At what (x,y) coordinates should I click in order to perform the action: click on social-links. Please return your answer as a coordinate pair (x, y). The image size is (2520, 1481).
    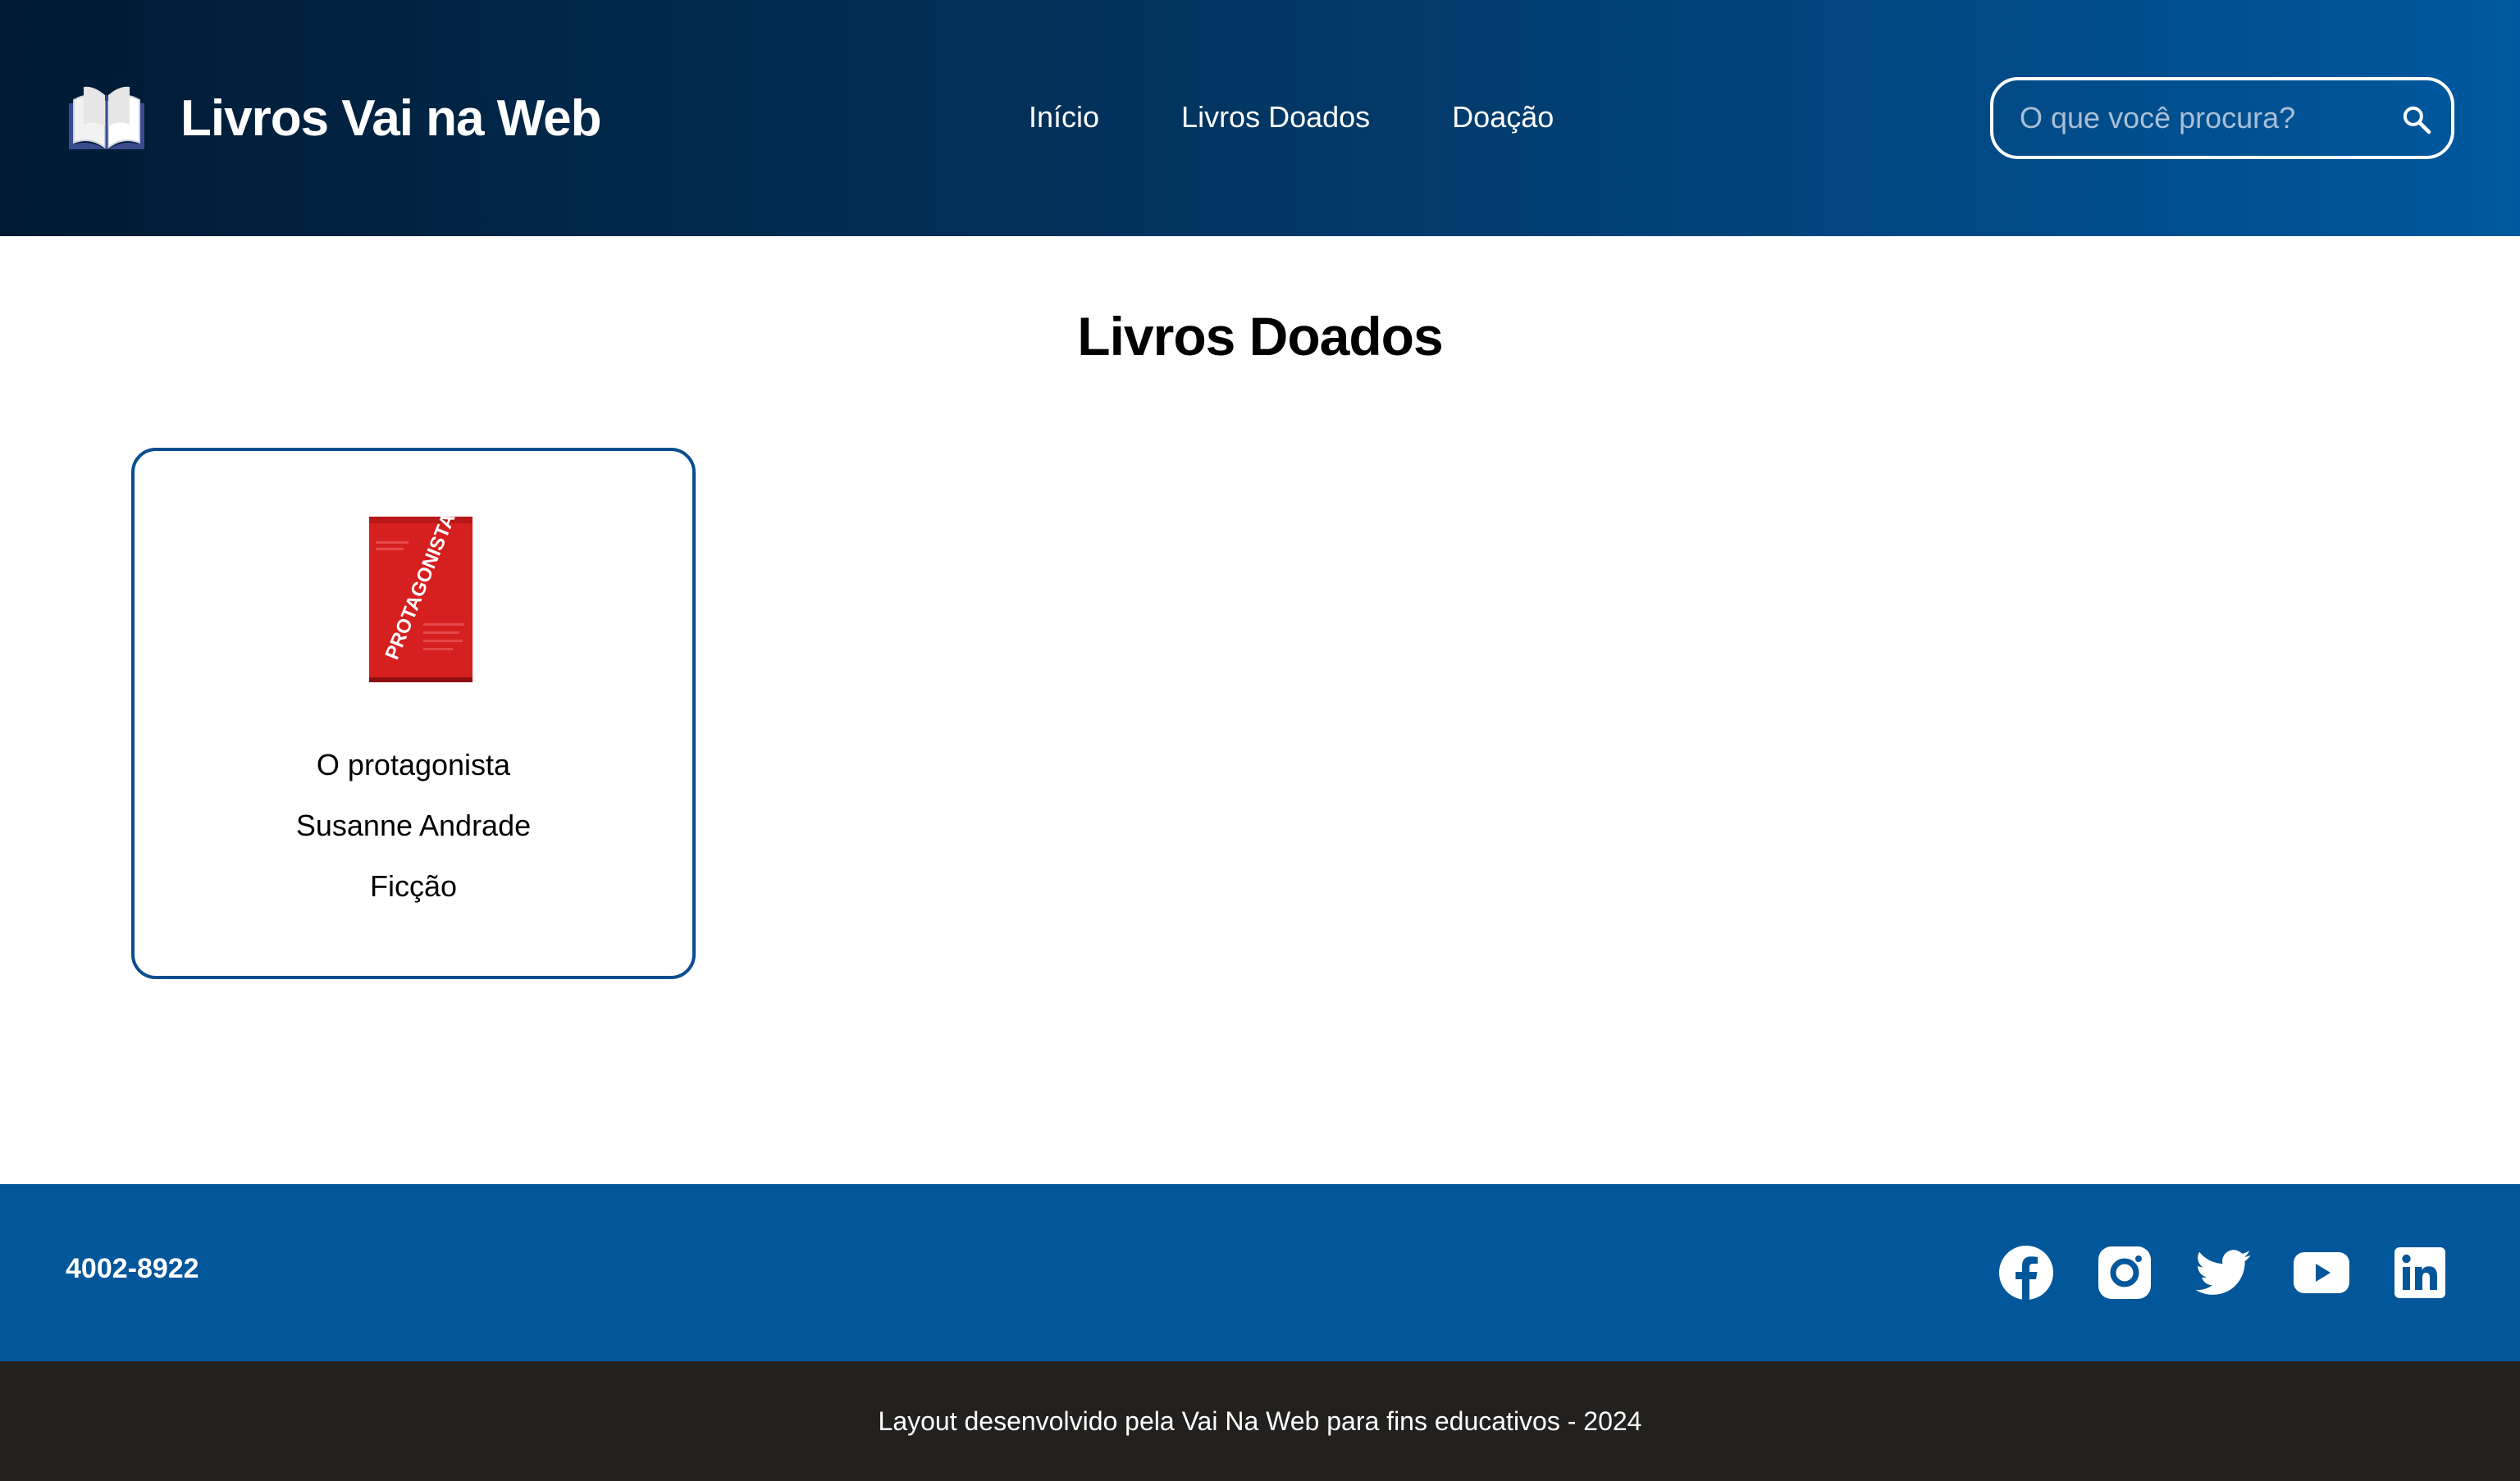
    Looking at the image, I should click on (2223, 1273).